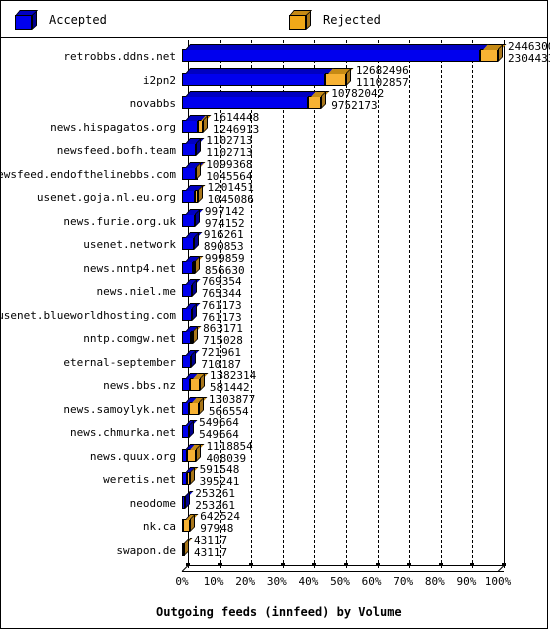 The width and height of the screenshot is (550, 630). I want to click on bar-category-label: news.bbs.nz, so click(139, 385).